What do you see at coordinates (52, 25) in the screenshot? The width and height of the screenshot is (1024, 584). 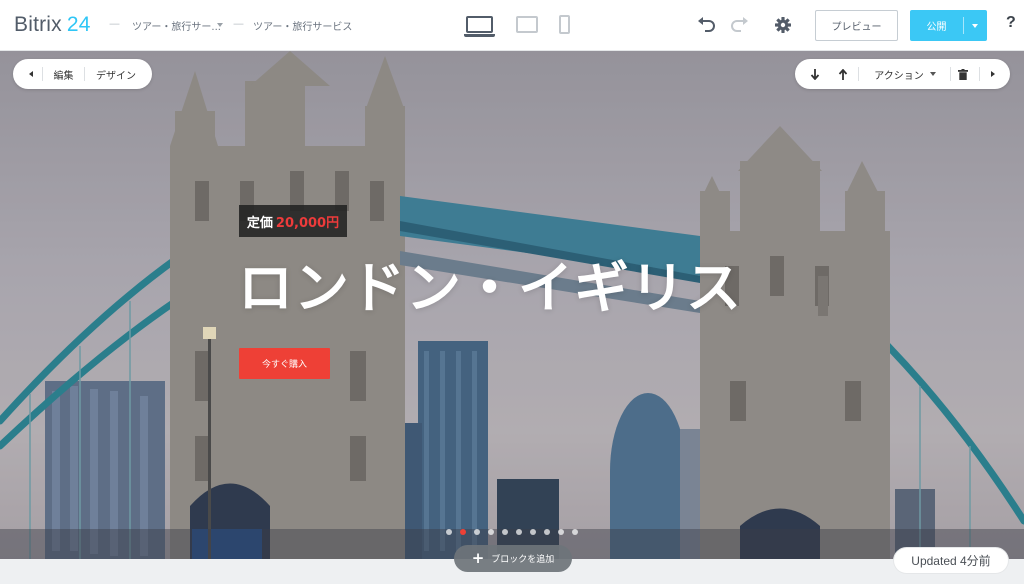 I see `bitrix24-logo: Bitrix 24` at bounding box center [52, 25].